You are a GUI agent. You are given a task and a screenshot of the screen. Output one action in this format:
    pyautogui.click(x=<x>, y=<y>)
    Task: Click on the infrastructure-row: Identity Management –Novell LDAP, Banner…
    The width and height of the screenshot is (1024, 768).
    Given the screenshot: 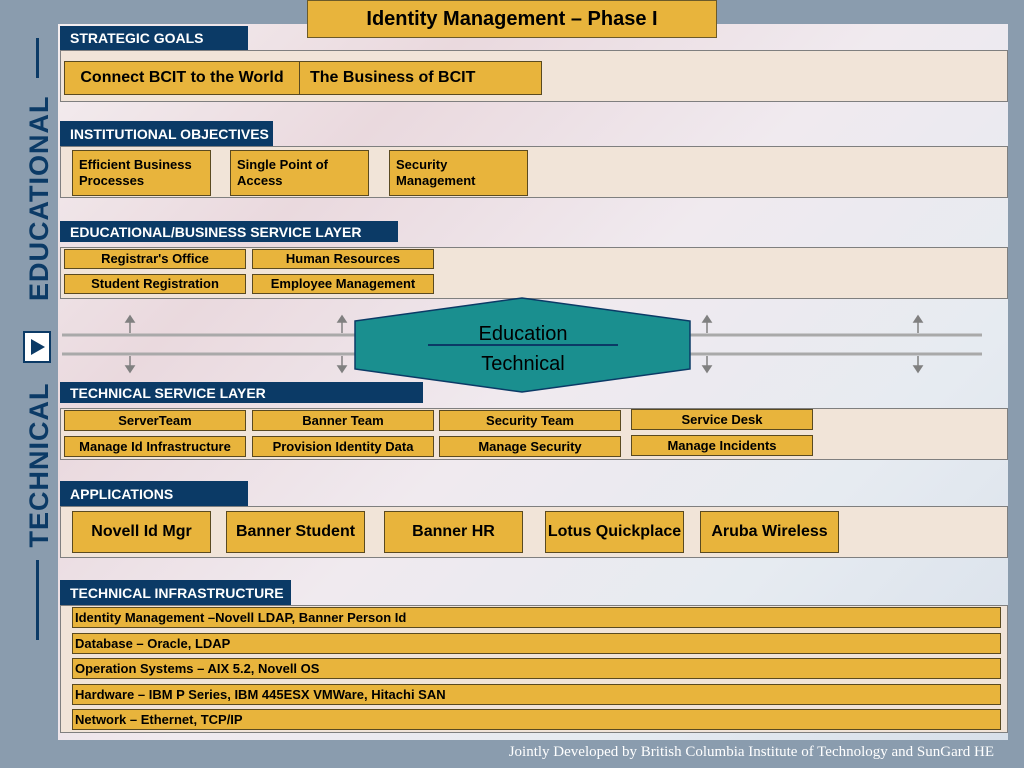 What is the action you would take?
    pyautogui.click(x=536, y=617)
    